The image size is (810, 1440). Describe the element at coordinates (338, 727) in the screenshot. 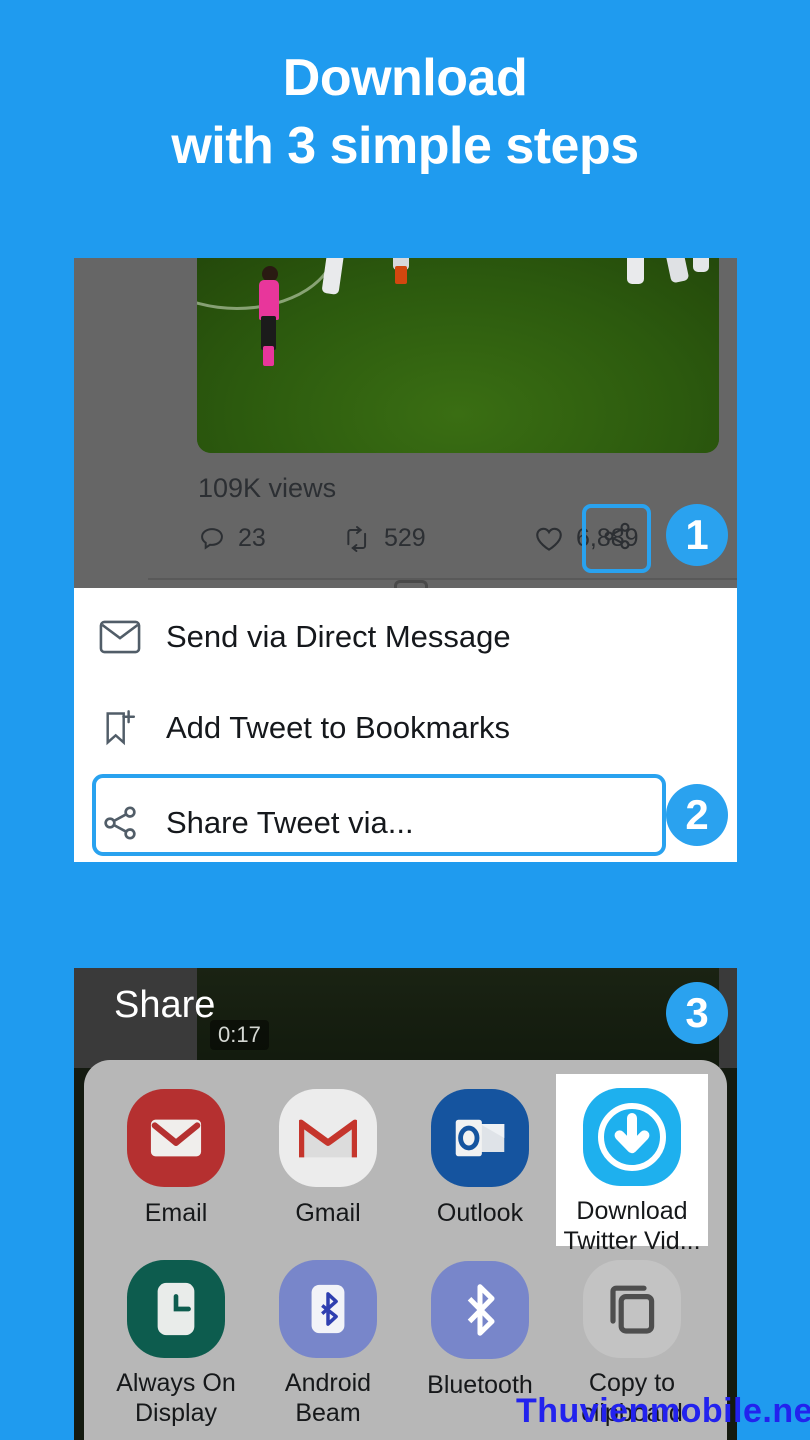

I see `menu-item-label: Add Tweet to Bookmarks` at that location.